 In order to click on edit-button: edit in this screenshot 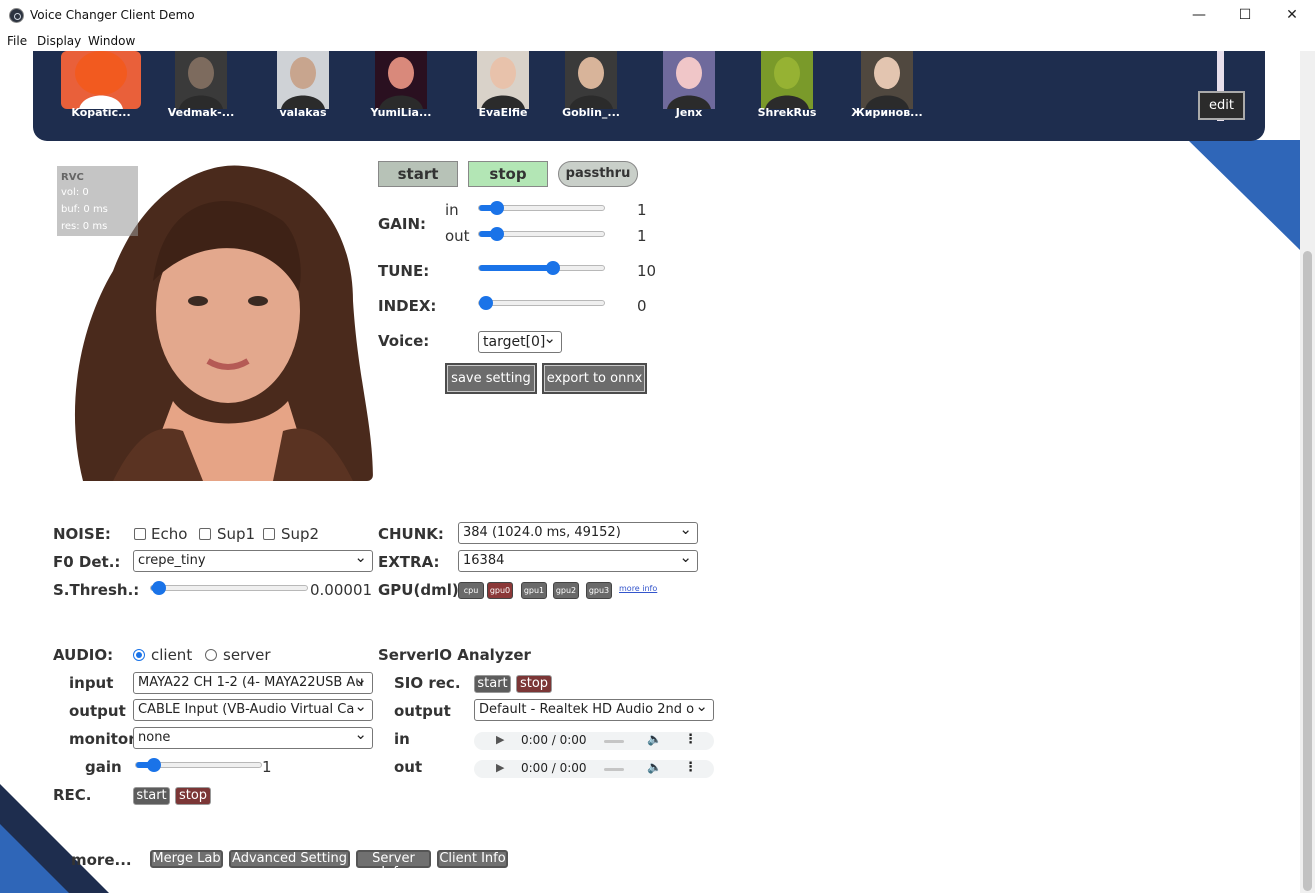, I will do `click(1221, 105)`.